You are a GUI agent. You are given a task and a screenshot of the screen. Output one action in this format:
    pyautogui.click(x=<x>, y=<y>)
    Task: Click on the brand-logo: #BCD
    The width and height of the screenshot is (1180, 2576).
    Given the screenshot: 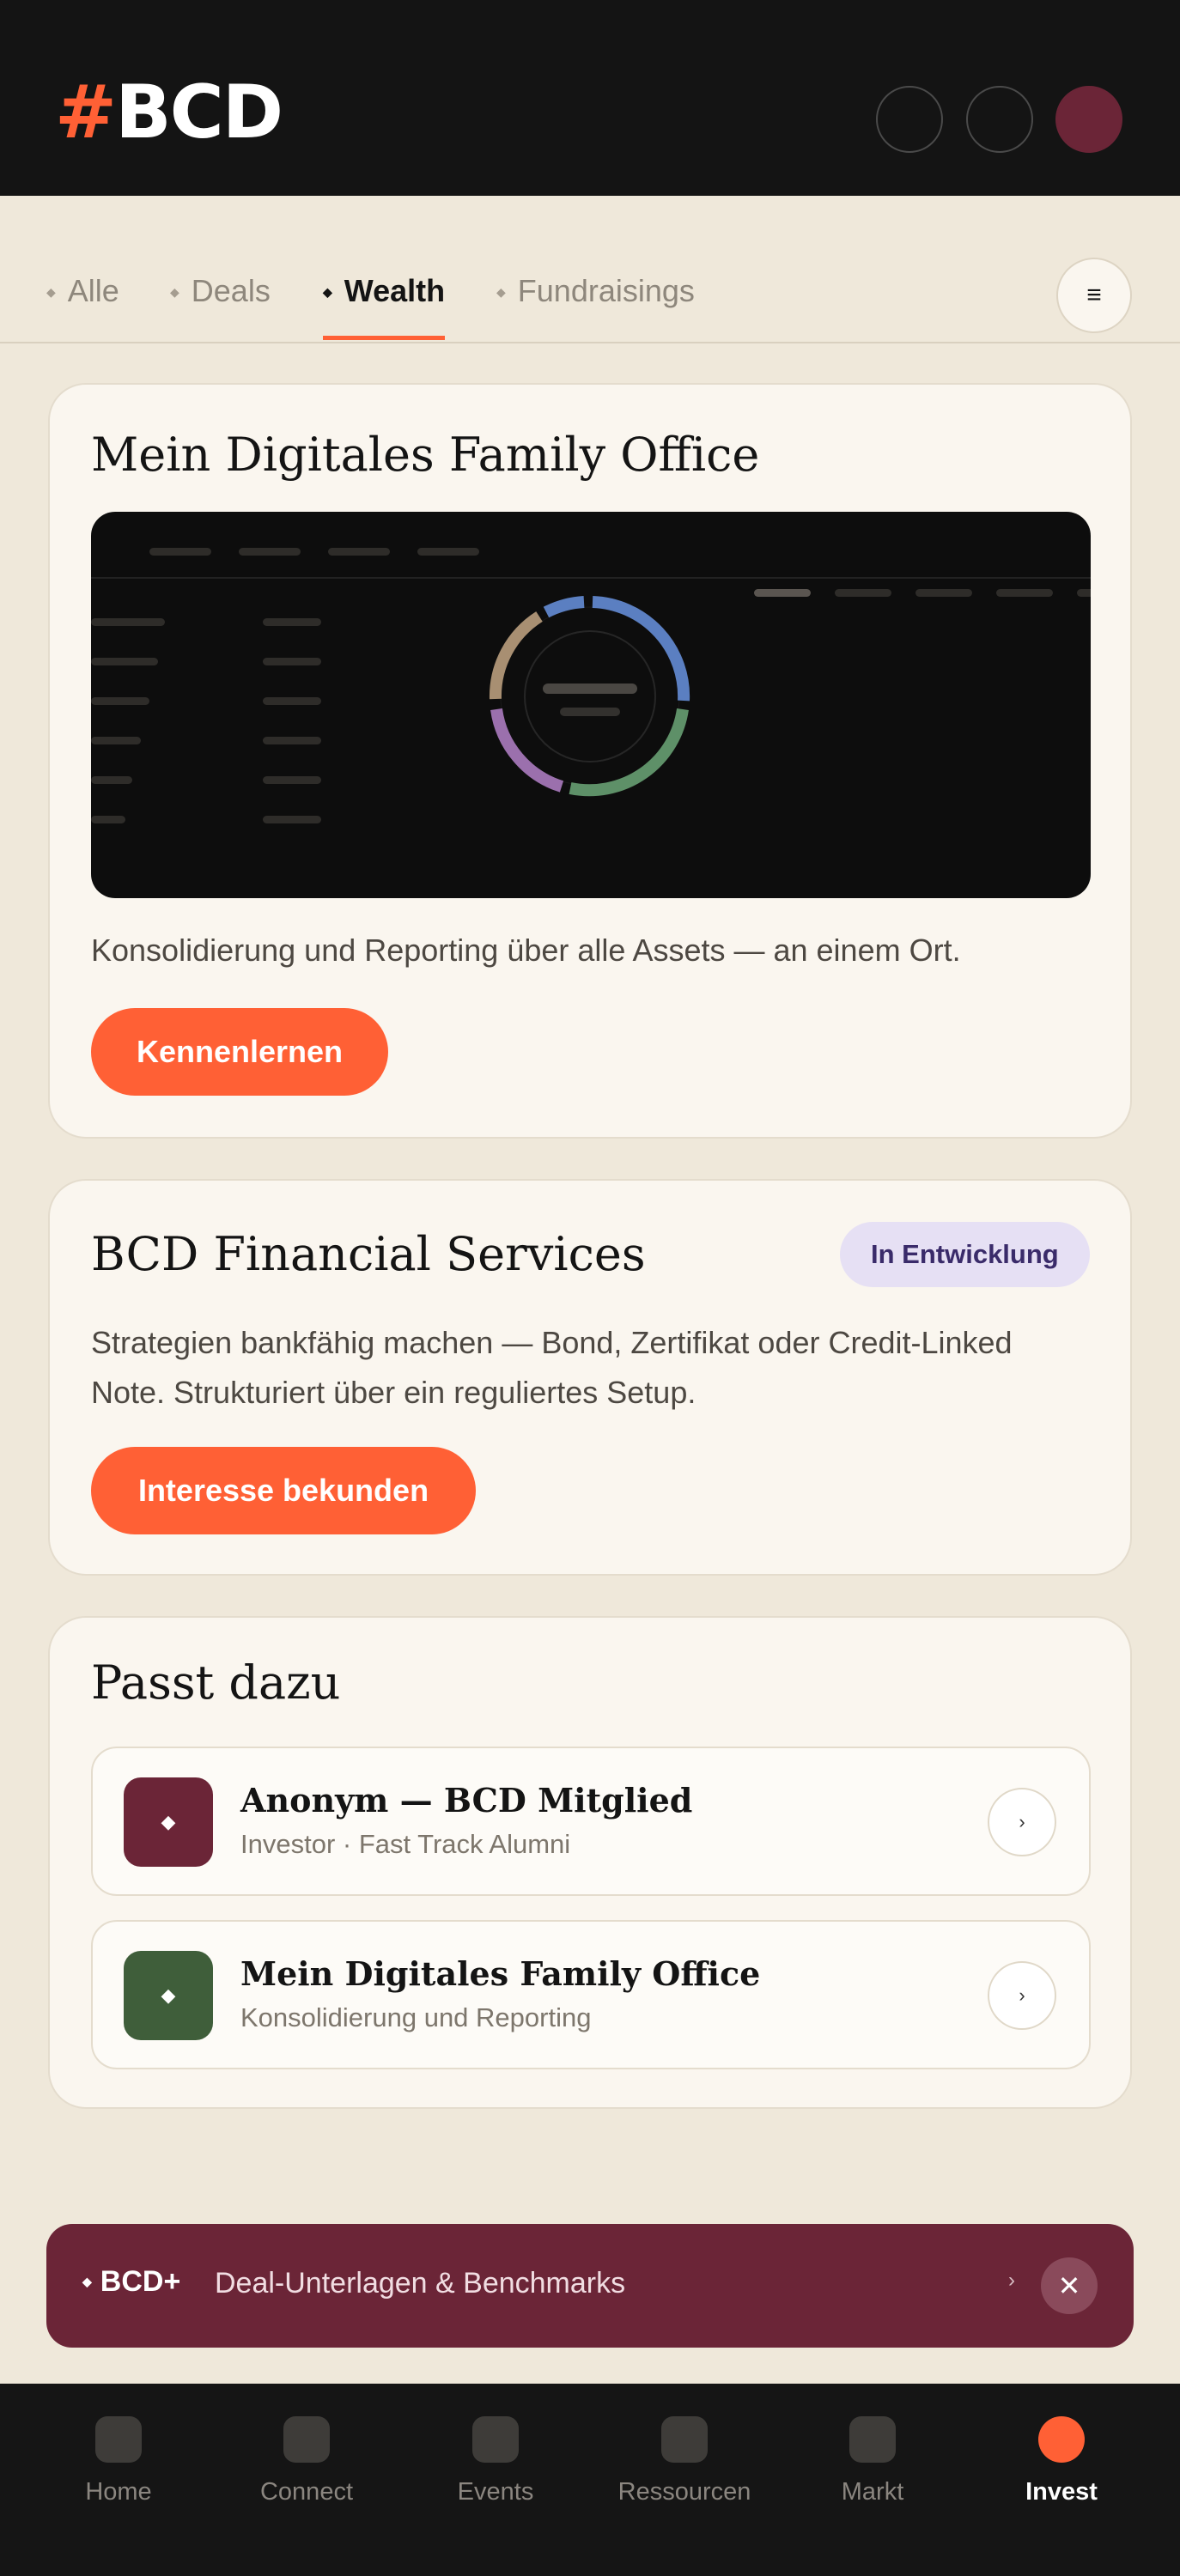 What is the action you would take?
    pyautogui.click(x=169, y=112)
    